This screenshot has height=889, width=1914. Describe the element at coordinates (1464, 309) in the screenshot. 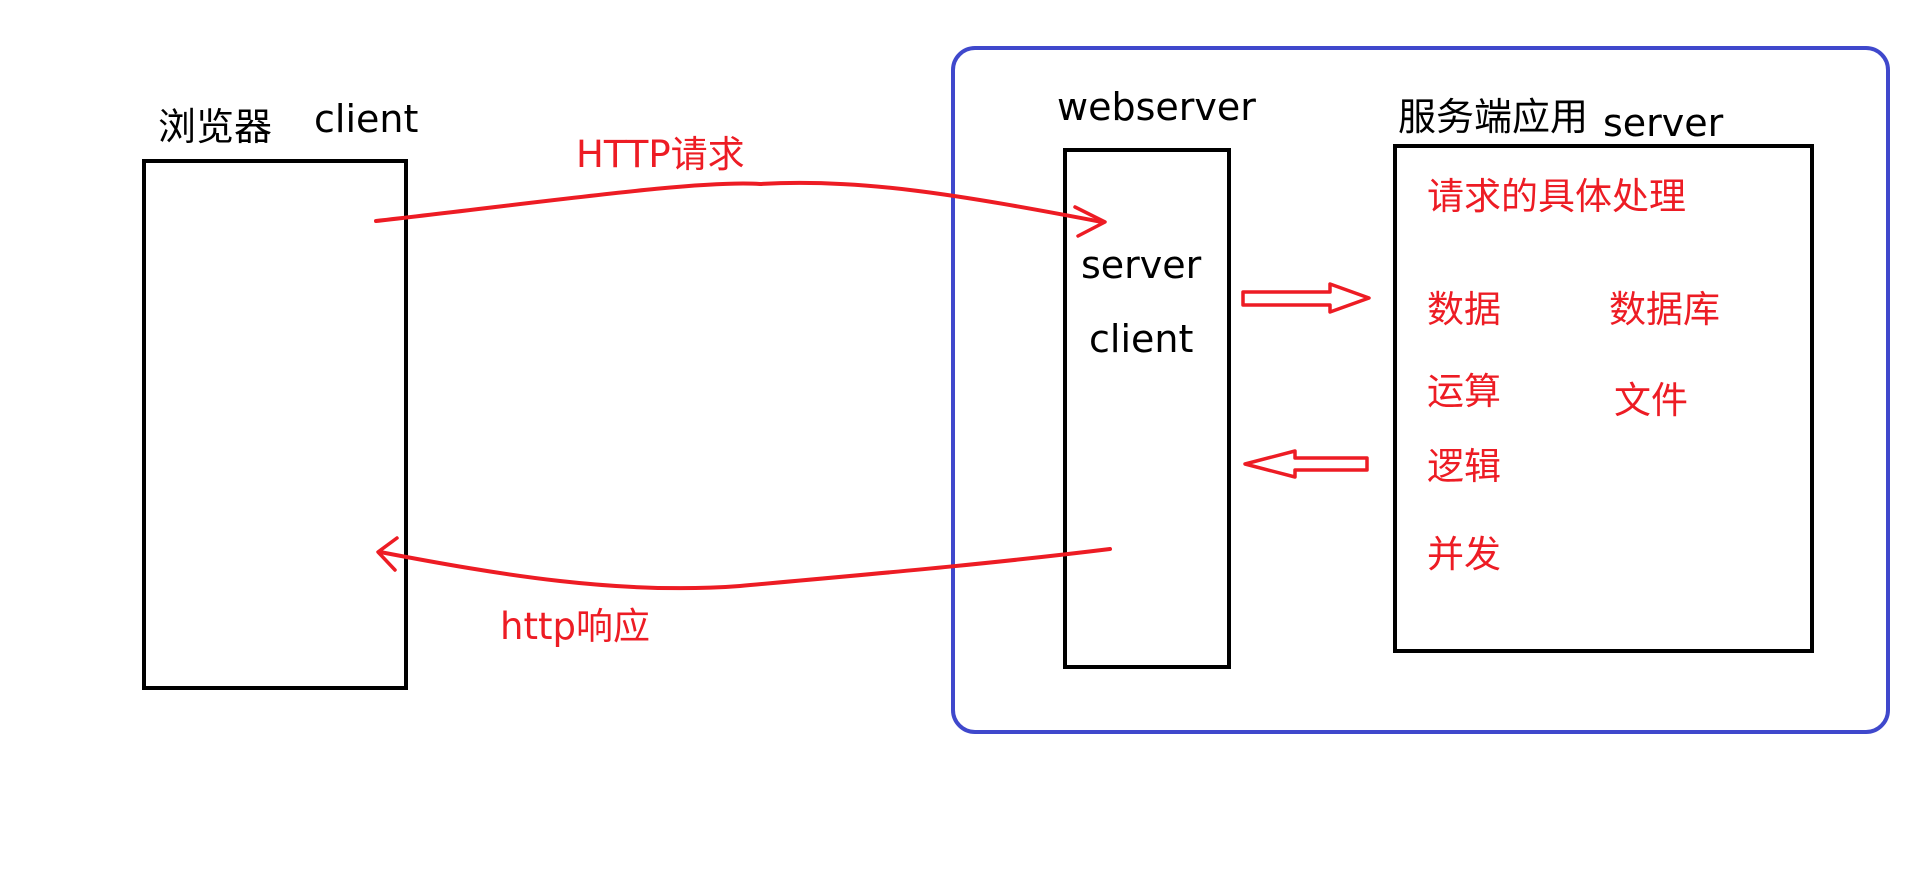

I see `item-data: 数据` at that location.